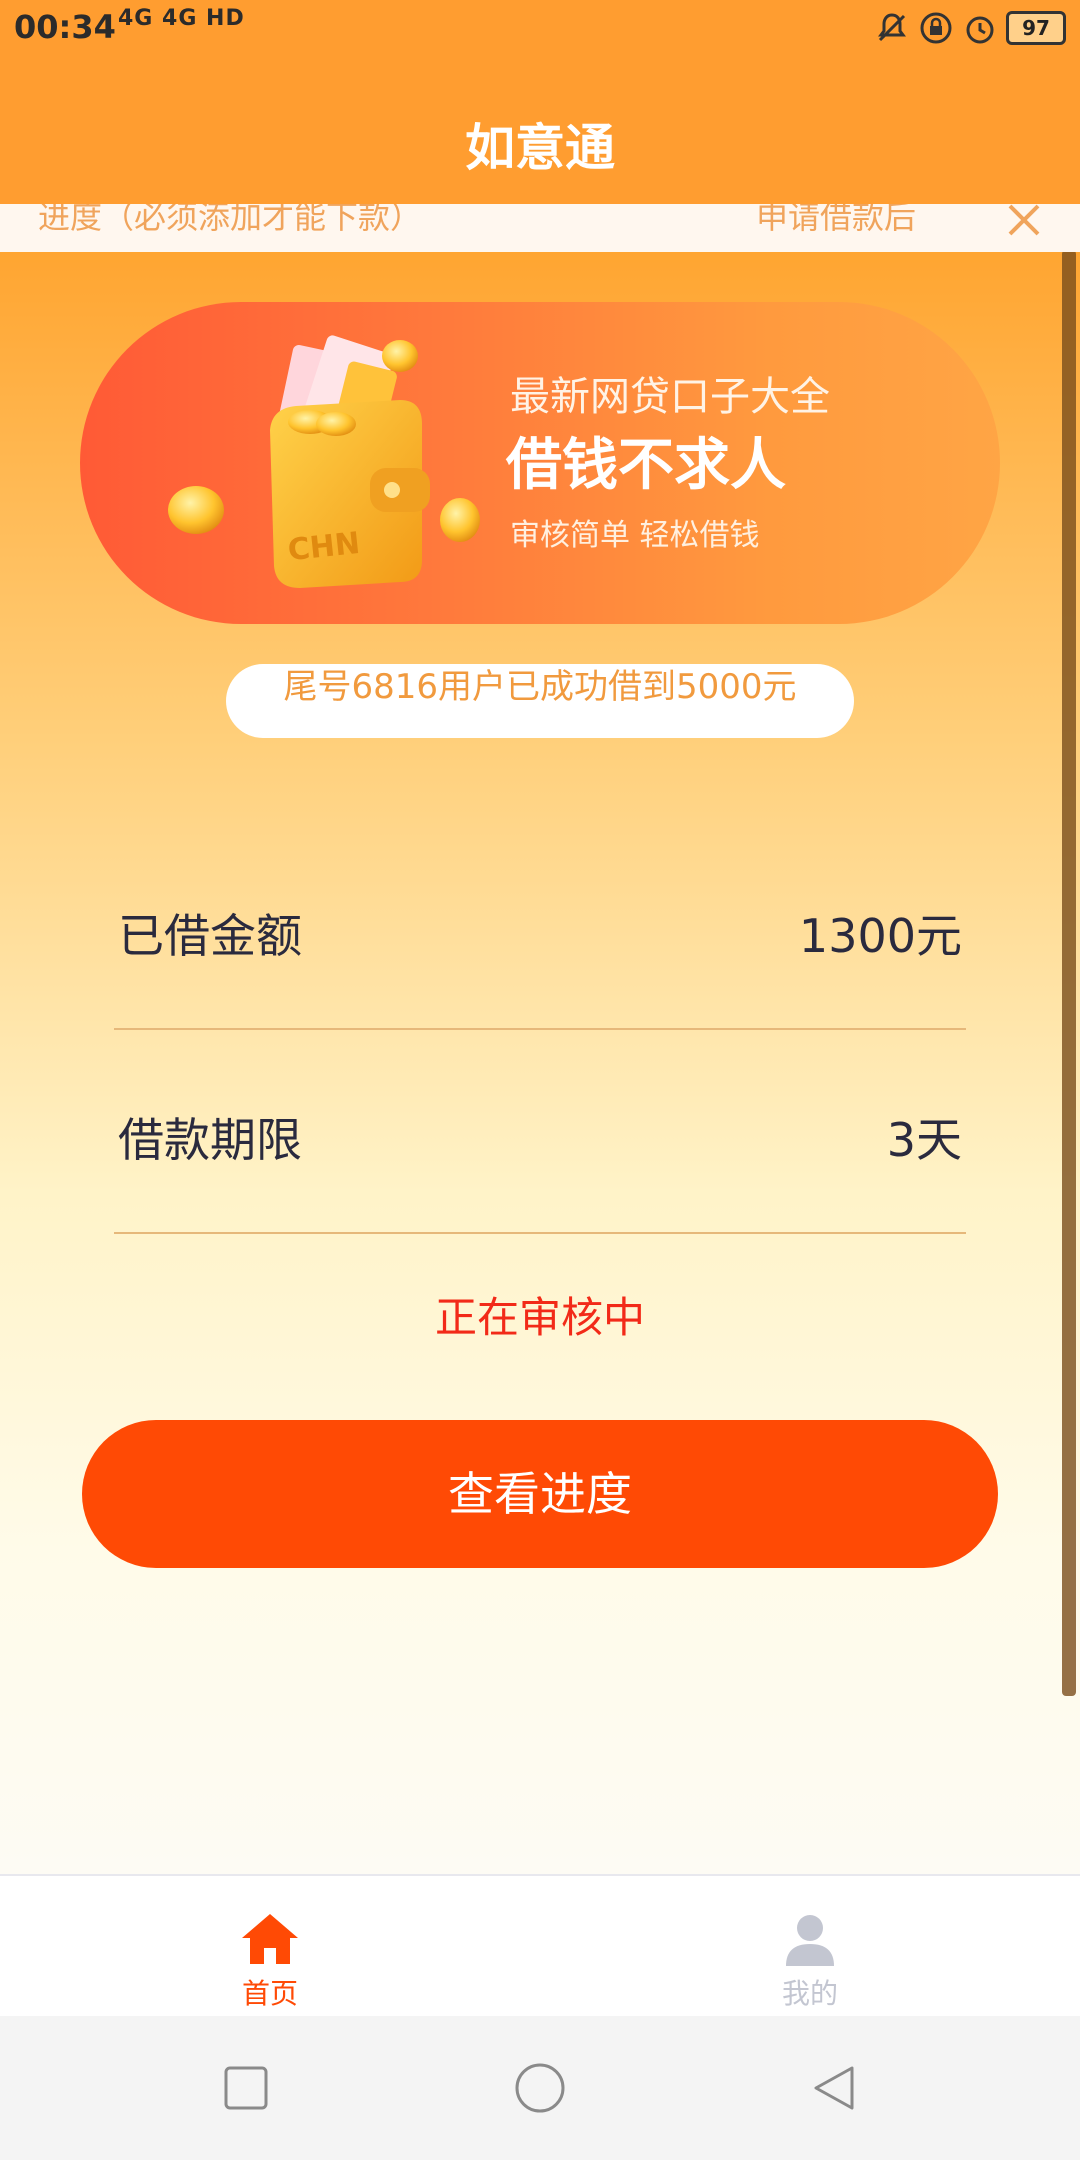  I want to click on page-title: 如意通, so click(540, 148).